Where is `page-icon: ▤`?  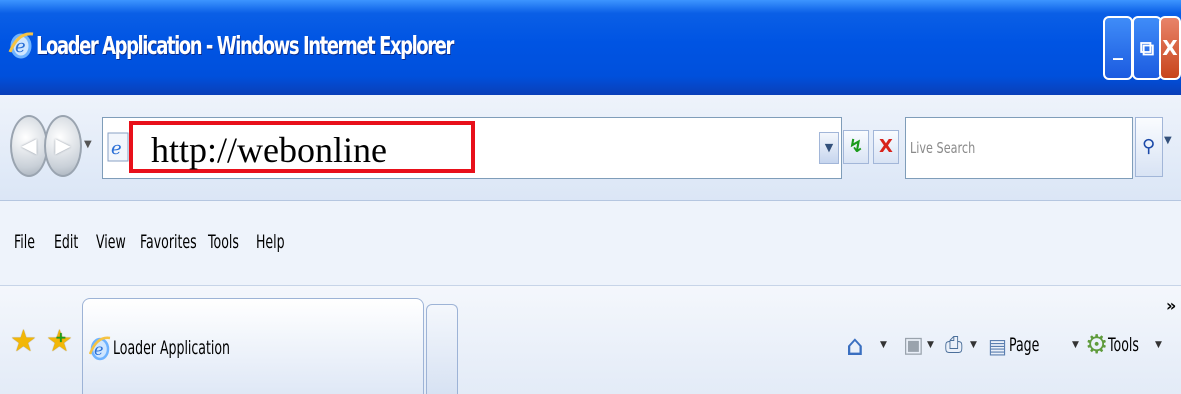
page-icon: ▤ is located at coordinates (997, 346).